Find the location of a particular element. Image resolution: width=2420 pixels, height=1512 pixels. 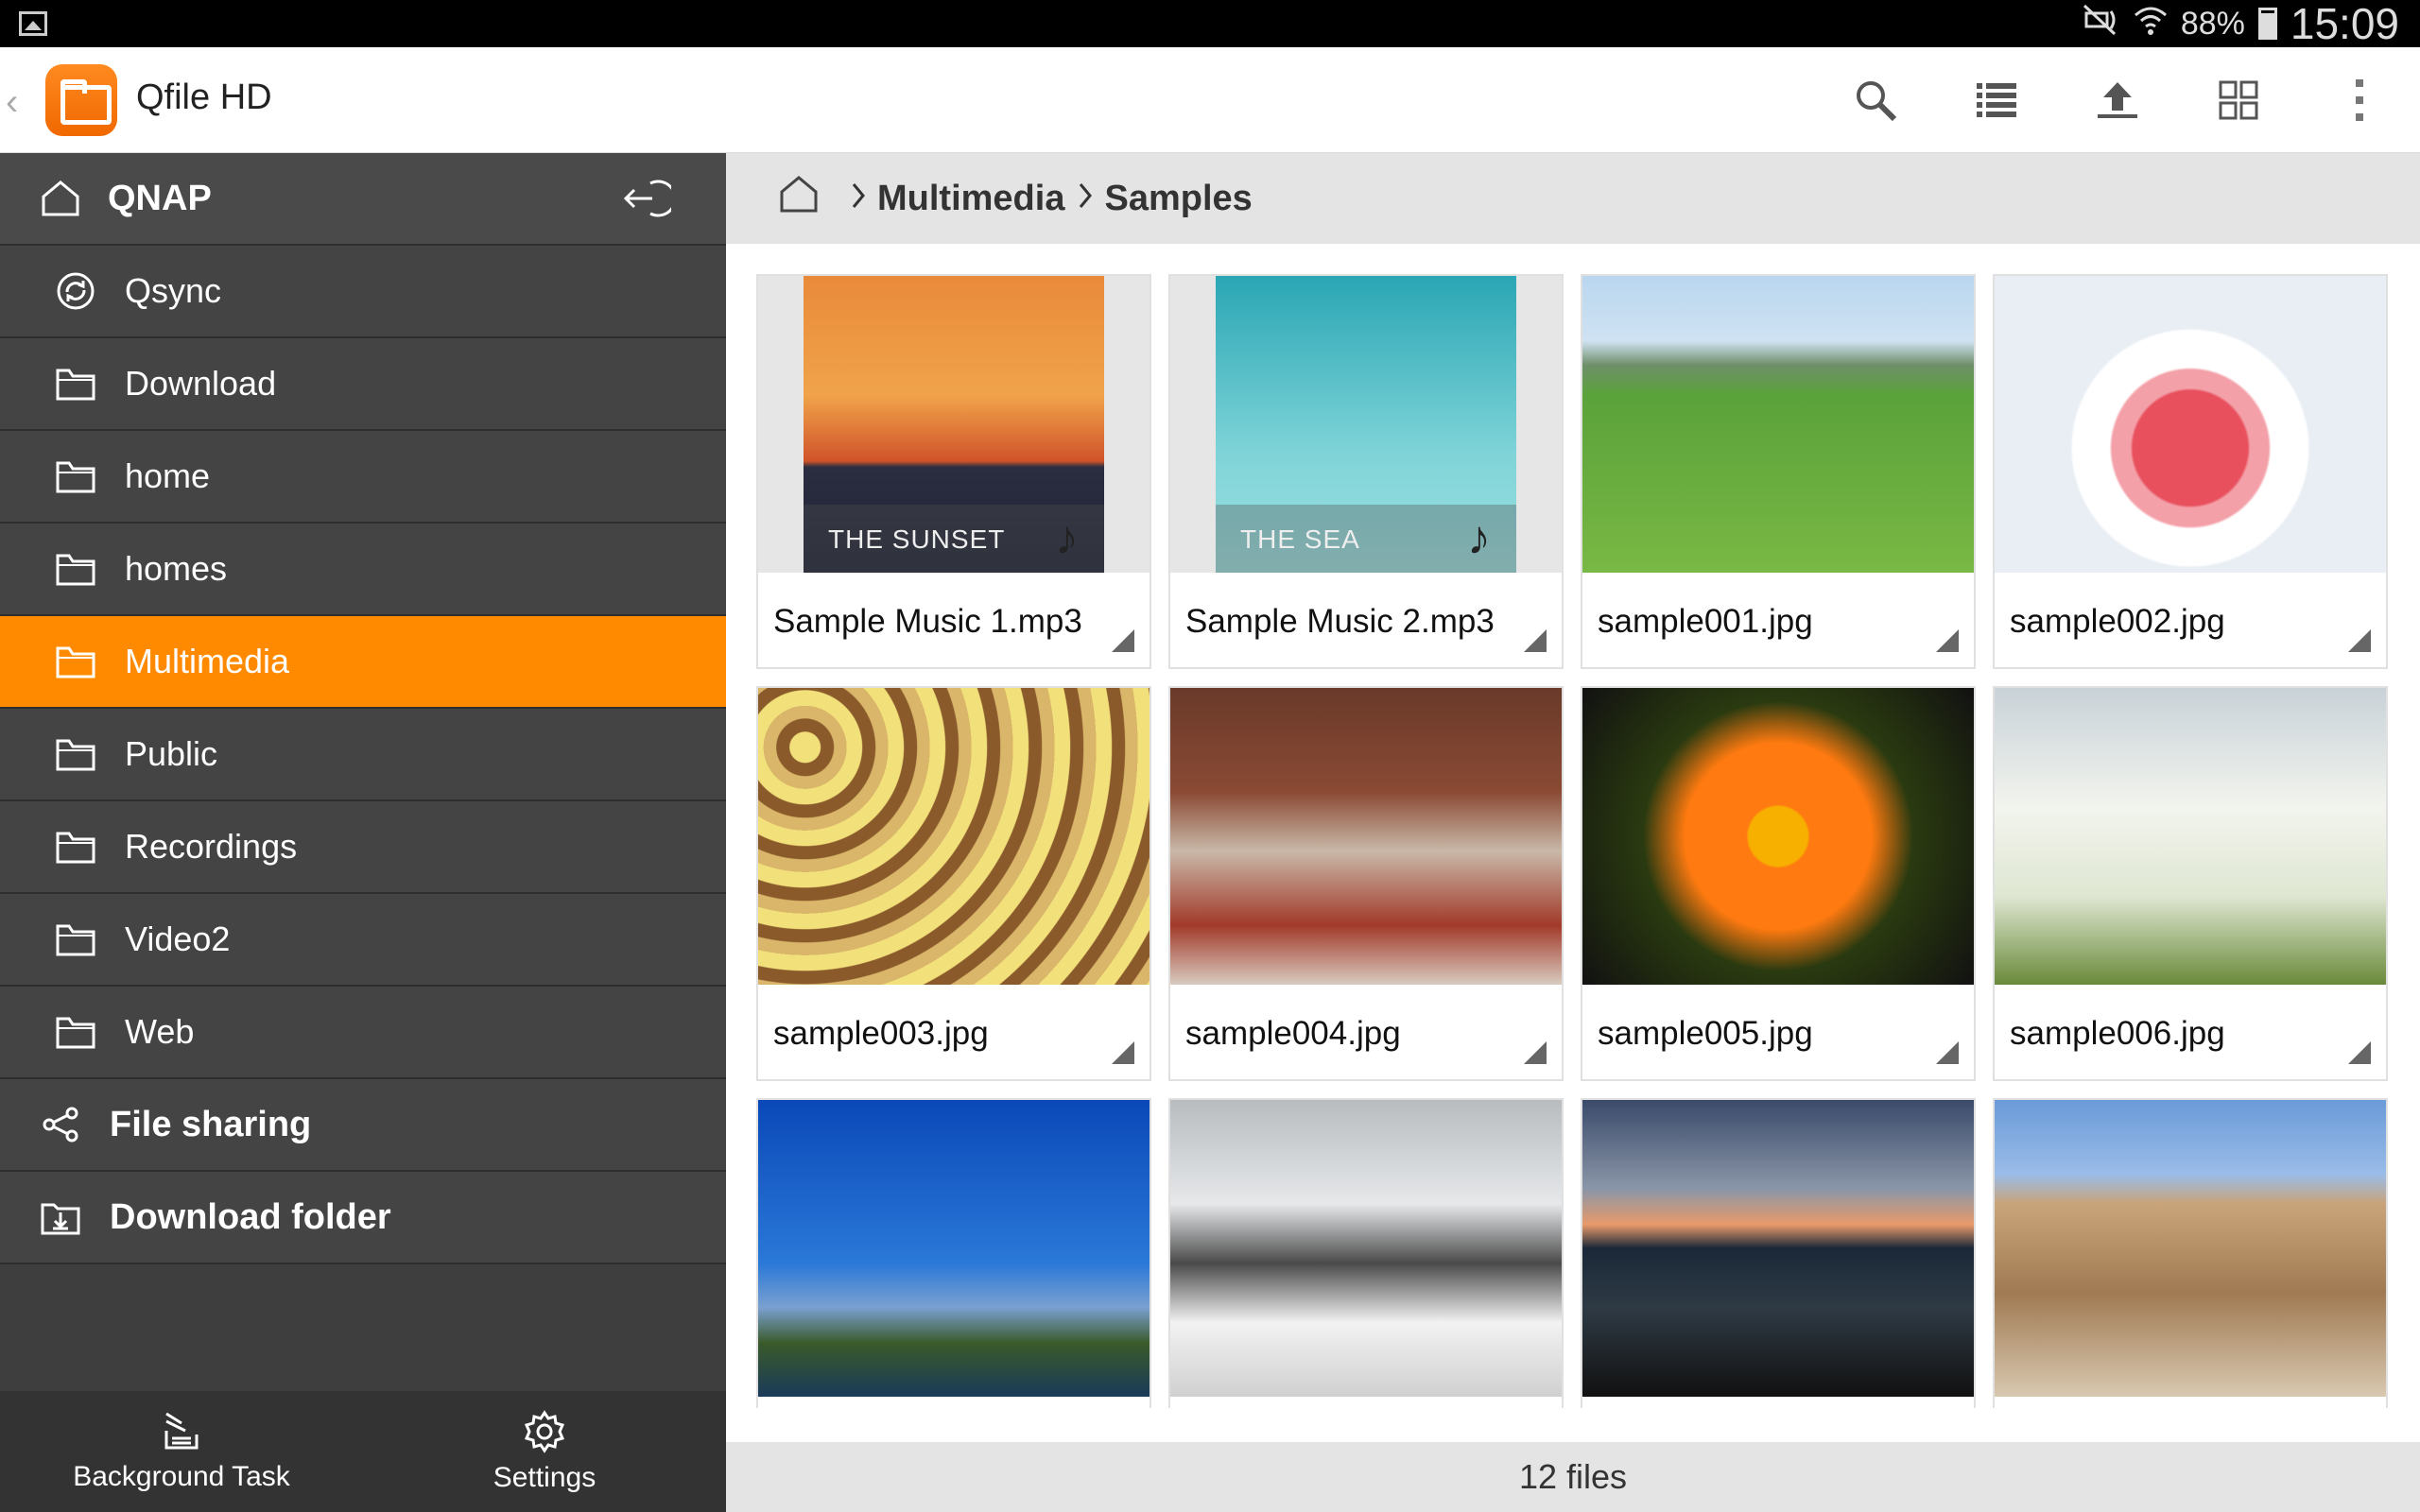

sidebar-item-label: home is located at coordinates (168, 475).